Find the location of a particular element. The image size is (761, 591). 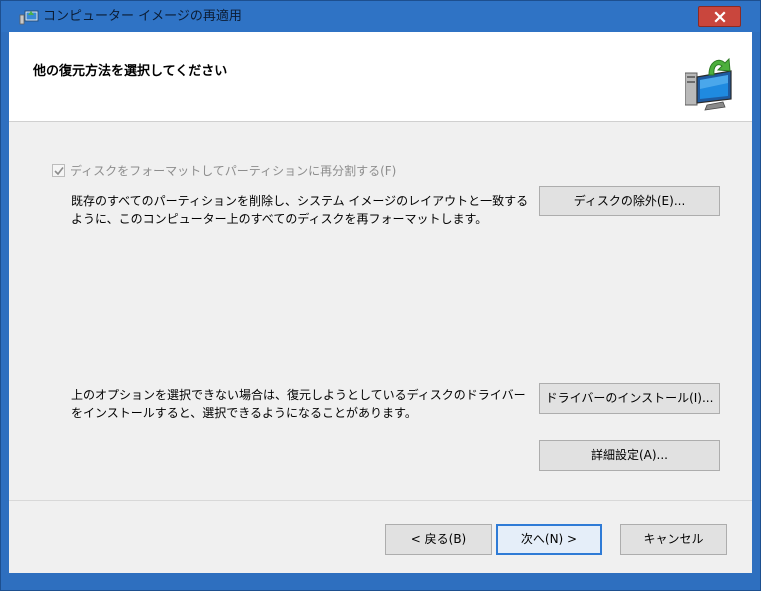

checkmark-icon is located at coordinates (59, 171).